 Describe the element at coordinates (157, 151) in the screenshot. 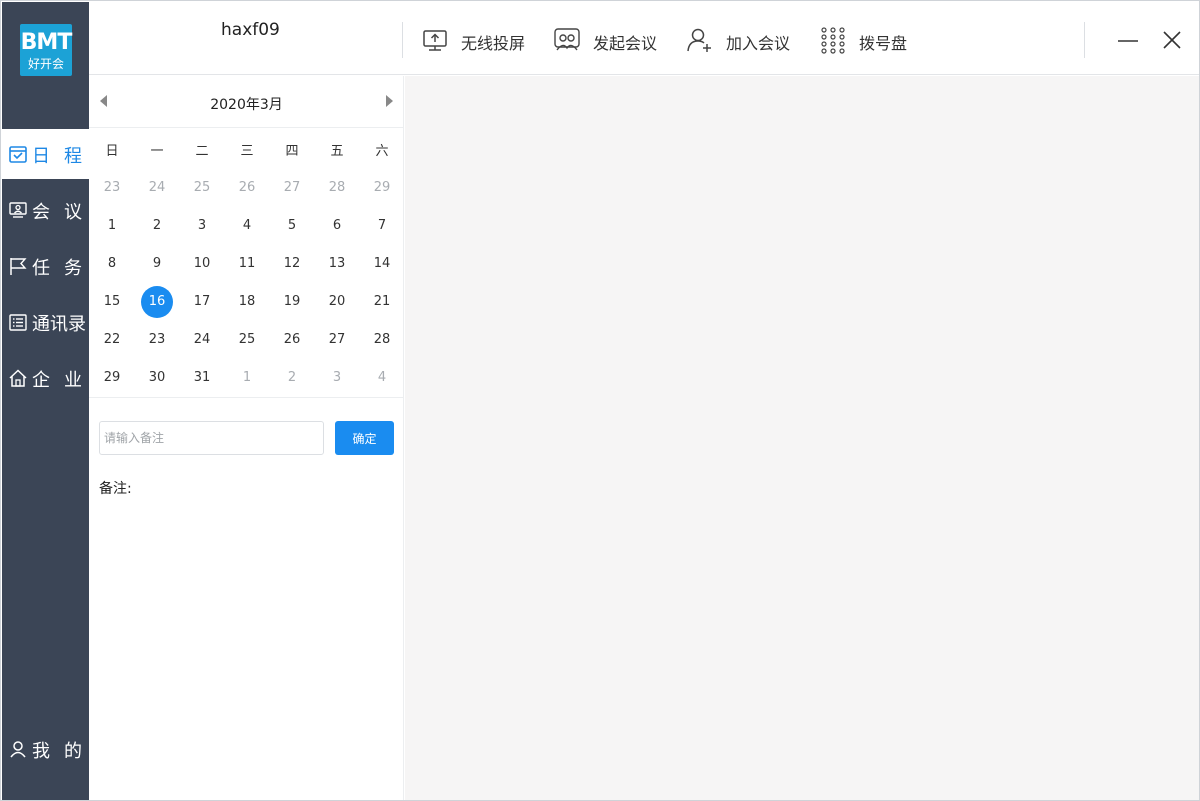

I see `weekday-label: 一` at that location.